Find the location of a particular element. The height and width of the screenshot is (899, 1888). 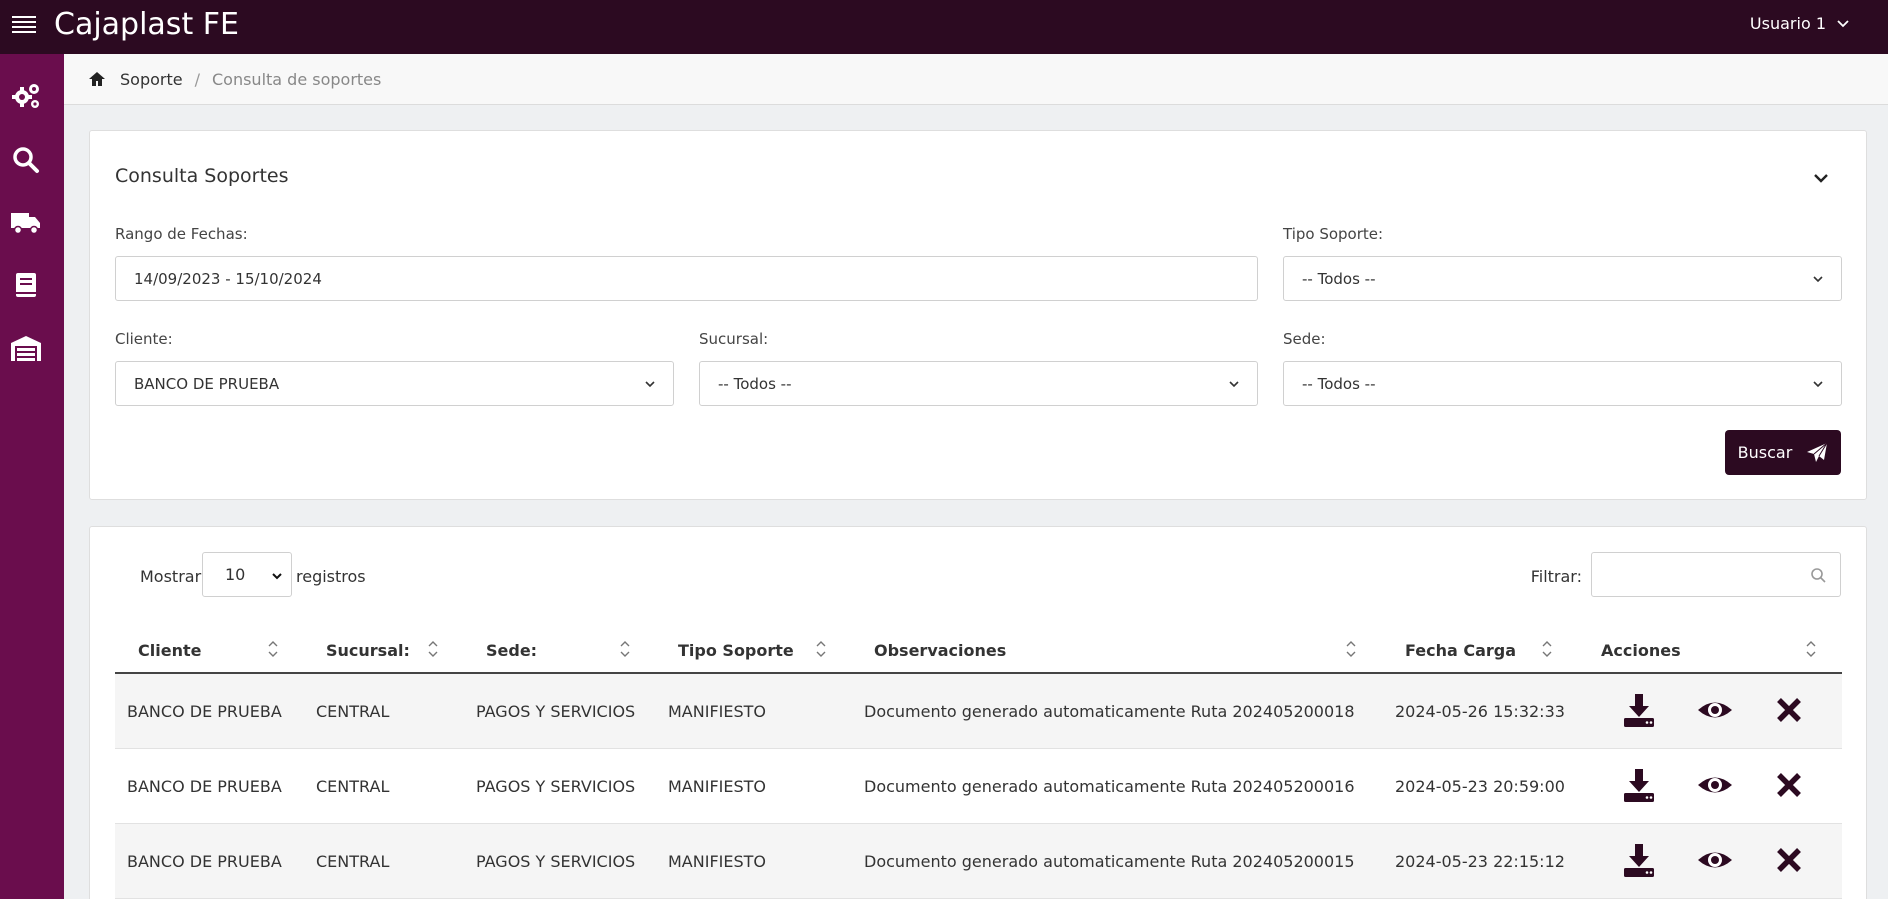

breadcrumb-link-soporte: Soporte is located at coordinates (151, 79).